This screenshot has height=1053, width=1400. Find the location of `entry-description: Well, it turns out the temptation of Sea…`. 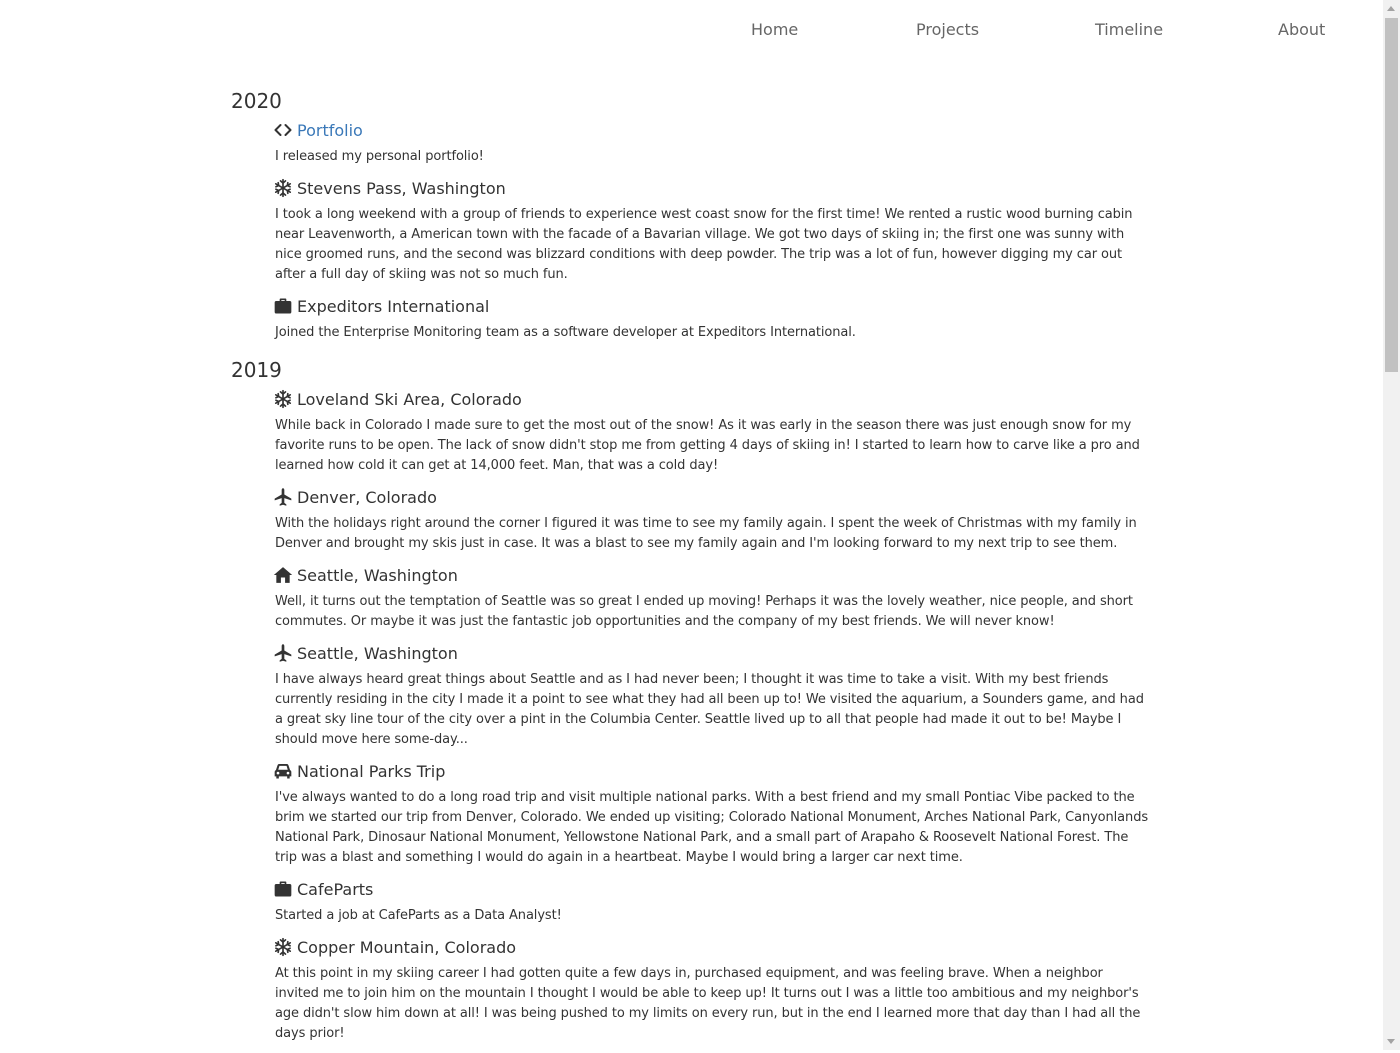

entry-description: Well, it turns out the temptation of Sea… is located at coordinates (704, 611).